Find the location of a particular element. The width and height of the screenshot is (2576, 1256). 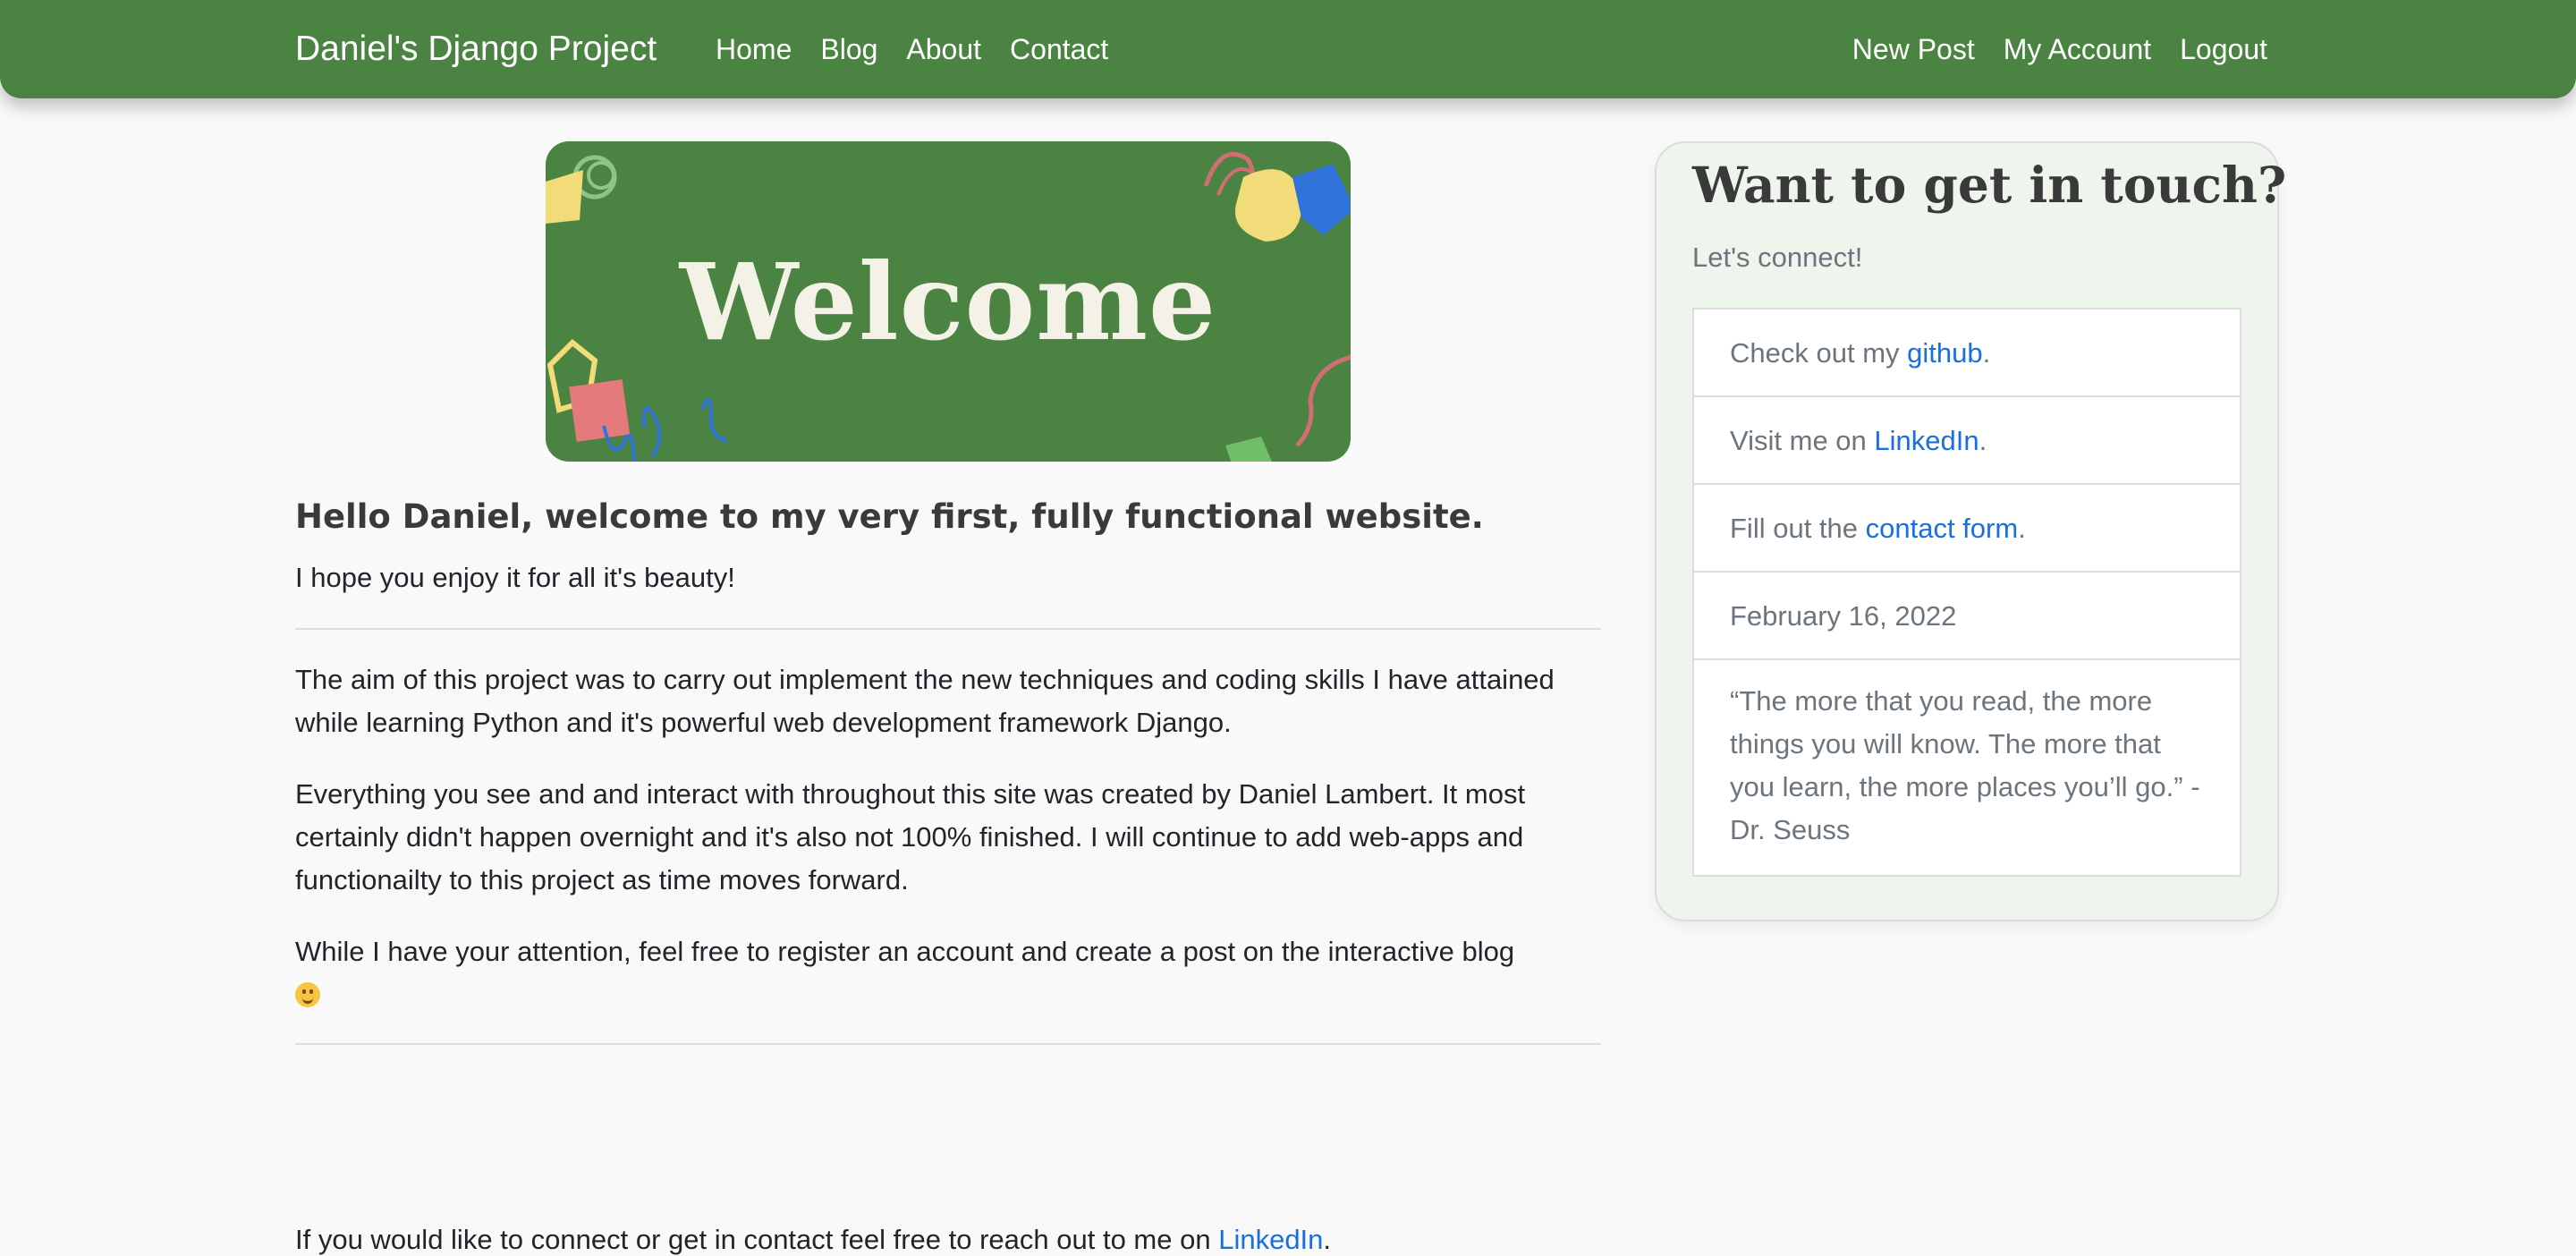

list-item-github: Check out my github. is located at coordinates (1967, 353).